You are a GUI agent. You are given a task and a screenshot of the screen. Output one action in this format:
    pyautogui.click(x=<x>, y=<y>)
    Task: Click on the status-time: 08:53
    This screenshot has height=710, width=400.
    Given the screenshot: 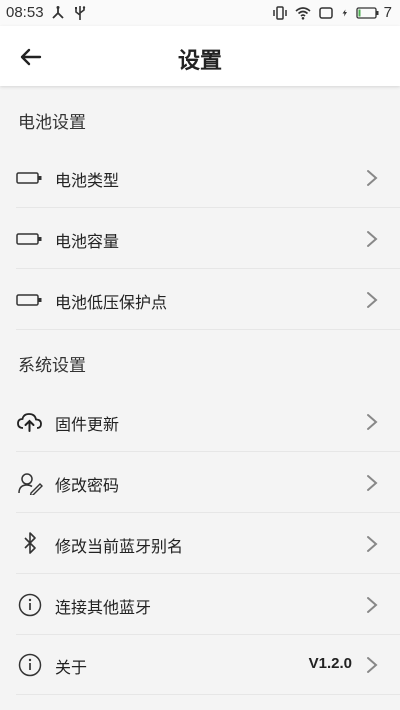 What is the action you would take?
    pyautogui.click(x=25, y=12)
    